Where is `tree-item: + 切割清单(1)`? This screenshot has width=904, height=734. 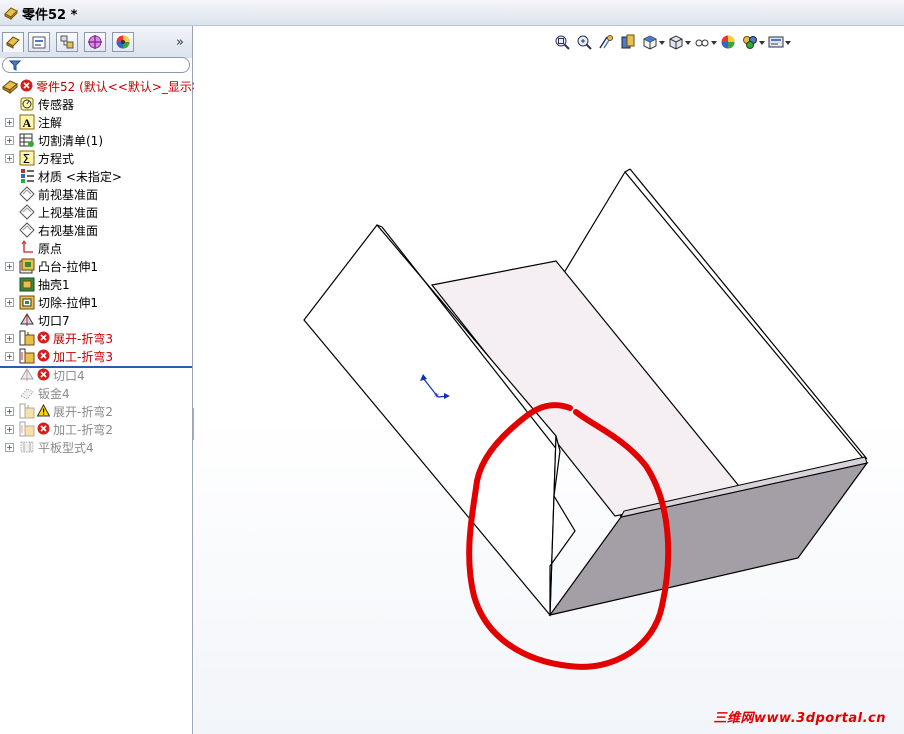 tree-item: + 切割清单(1) is located at coordinates (96, 140).